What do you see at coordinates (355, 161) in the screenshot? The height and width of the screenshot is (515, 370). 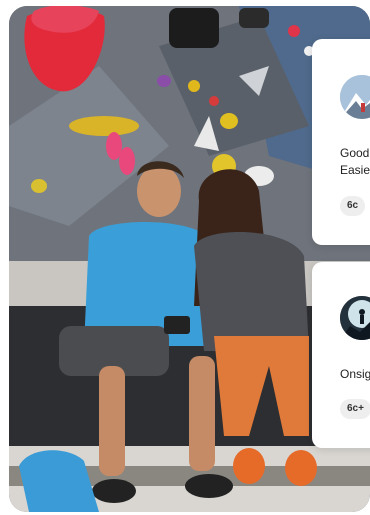 I see `route-title: Good Easie` at bounding box center [355, 161].